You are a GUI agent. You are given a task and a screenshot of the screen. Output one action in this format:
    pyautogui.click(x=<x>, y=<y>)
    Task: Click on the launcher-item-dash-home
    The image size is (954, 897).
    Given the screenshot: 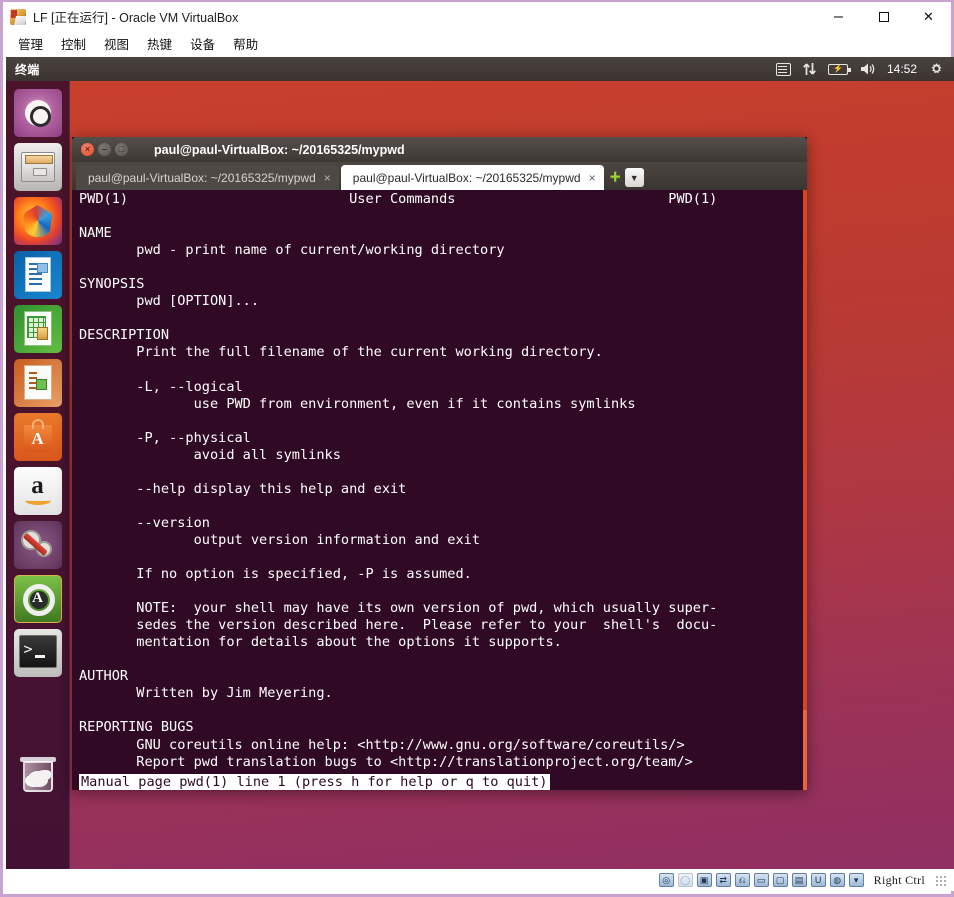 What is the action you would take?
    pyautogui.click(x=37, y=113)
    